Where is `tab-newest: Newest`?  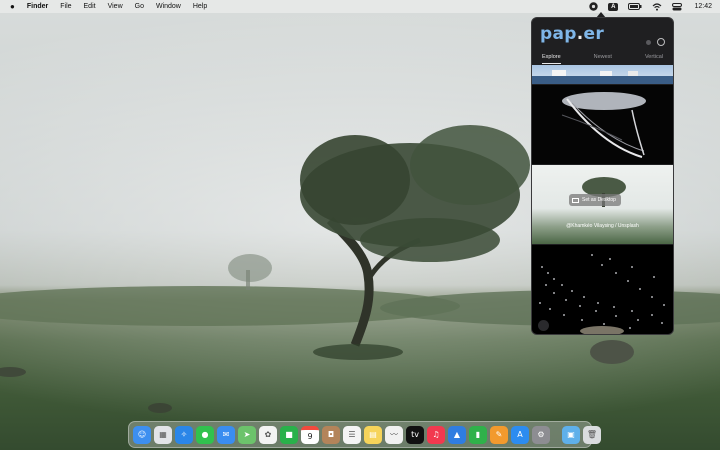 tab-newest: Newest is located at coordinates (603, 57).